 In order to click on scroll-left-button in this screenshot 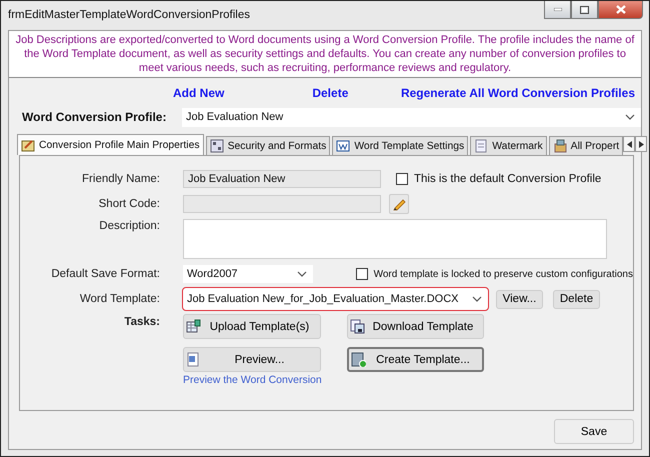, I will do `click(629, 144)`.